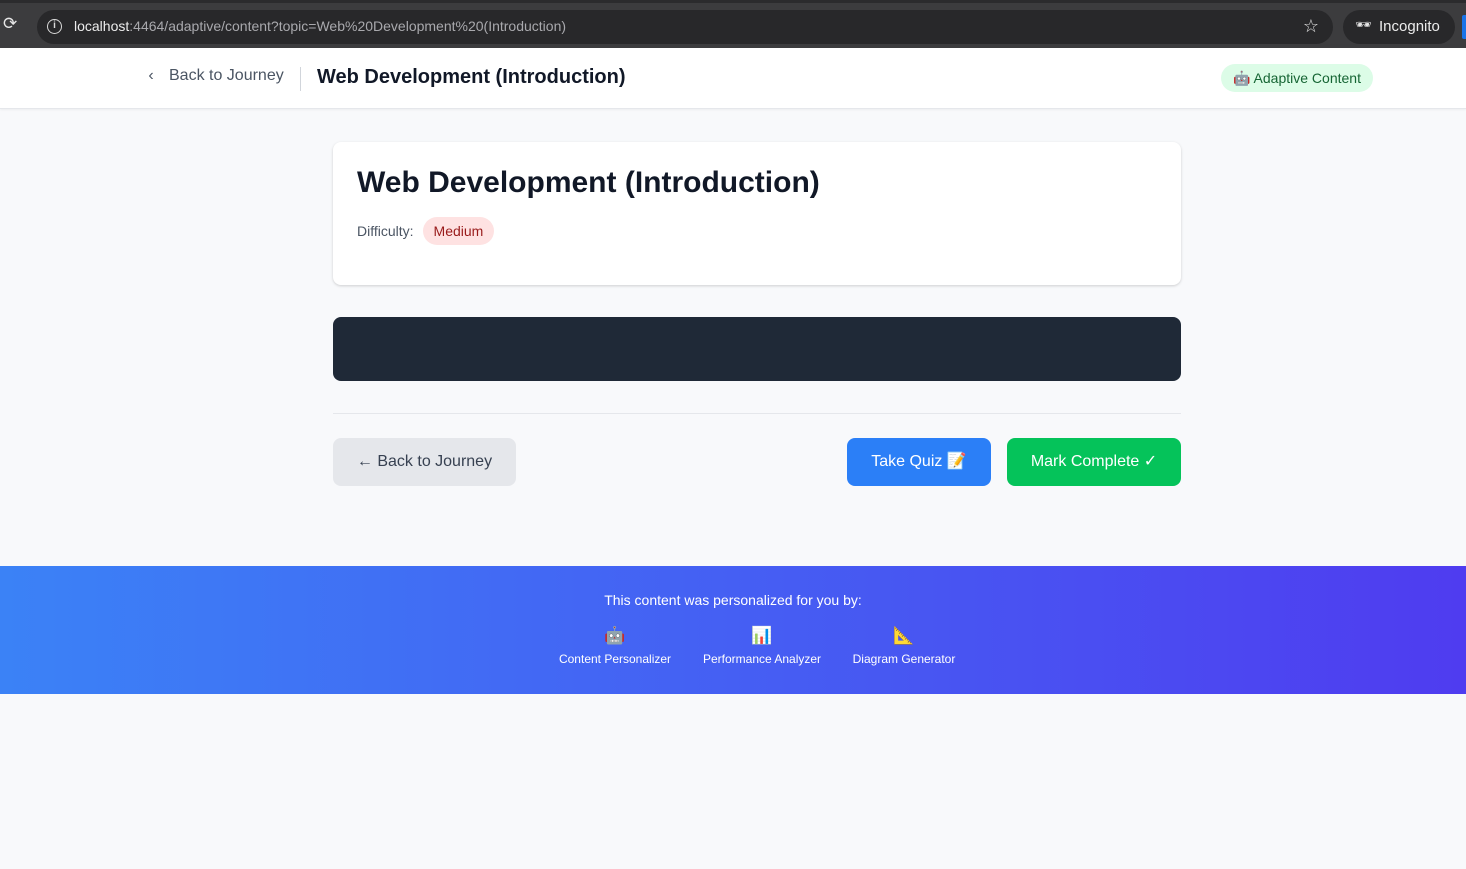  I want to click on incognito-indicator: 🕶 Incognito, so click(1399, 27).